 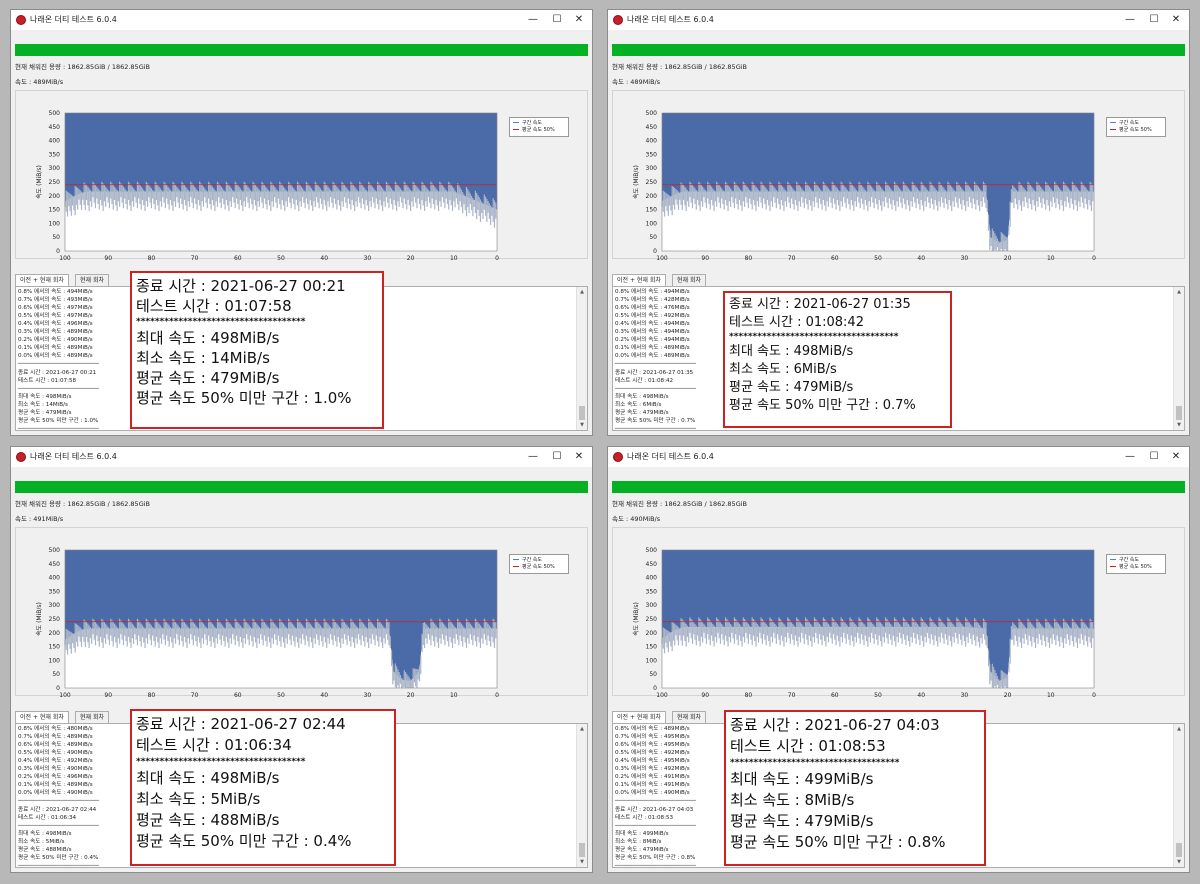 I want to click on log-line: 0.5% 에서의 속도 : 497MiB/s, so click(x=55, y=316).